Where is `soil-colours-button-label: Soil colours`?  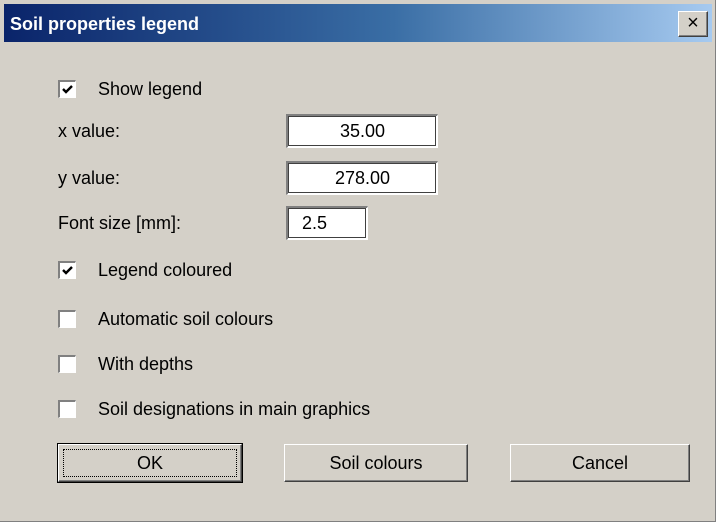 soil-colours-button-label: Soil colours is located at coordinates (376, 463).